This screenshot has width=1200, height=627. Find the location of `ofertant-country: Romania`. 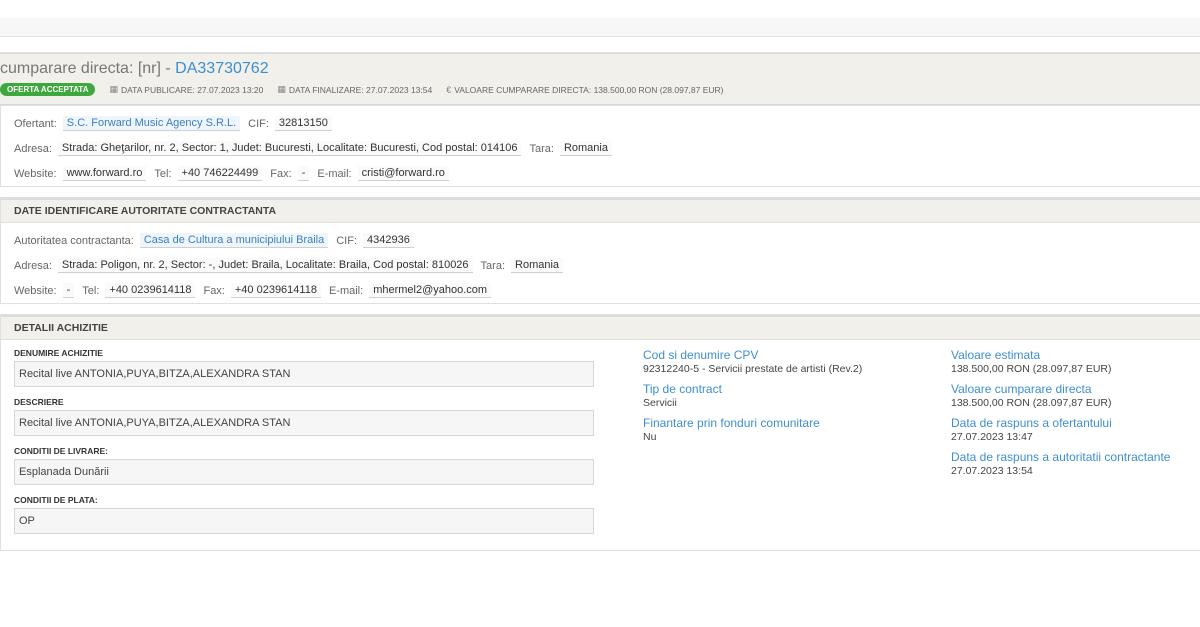

ofertant-country: Romania is located at coordinates (585, 148).